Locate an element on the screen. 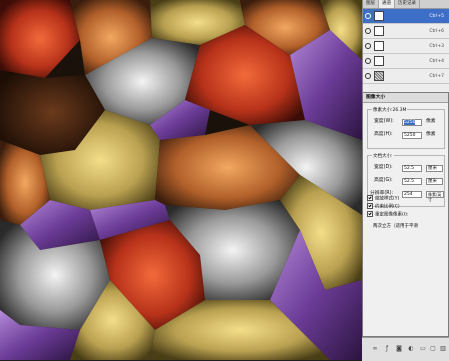 This screenshot has width=449, height=361. resolution-input: 254 is located at coordinates (412, 194).